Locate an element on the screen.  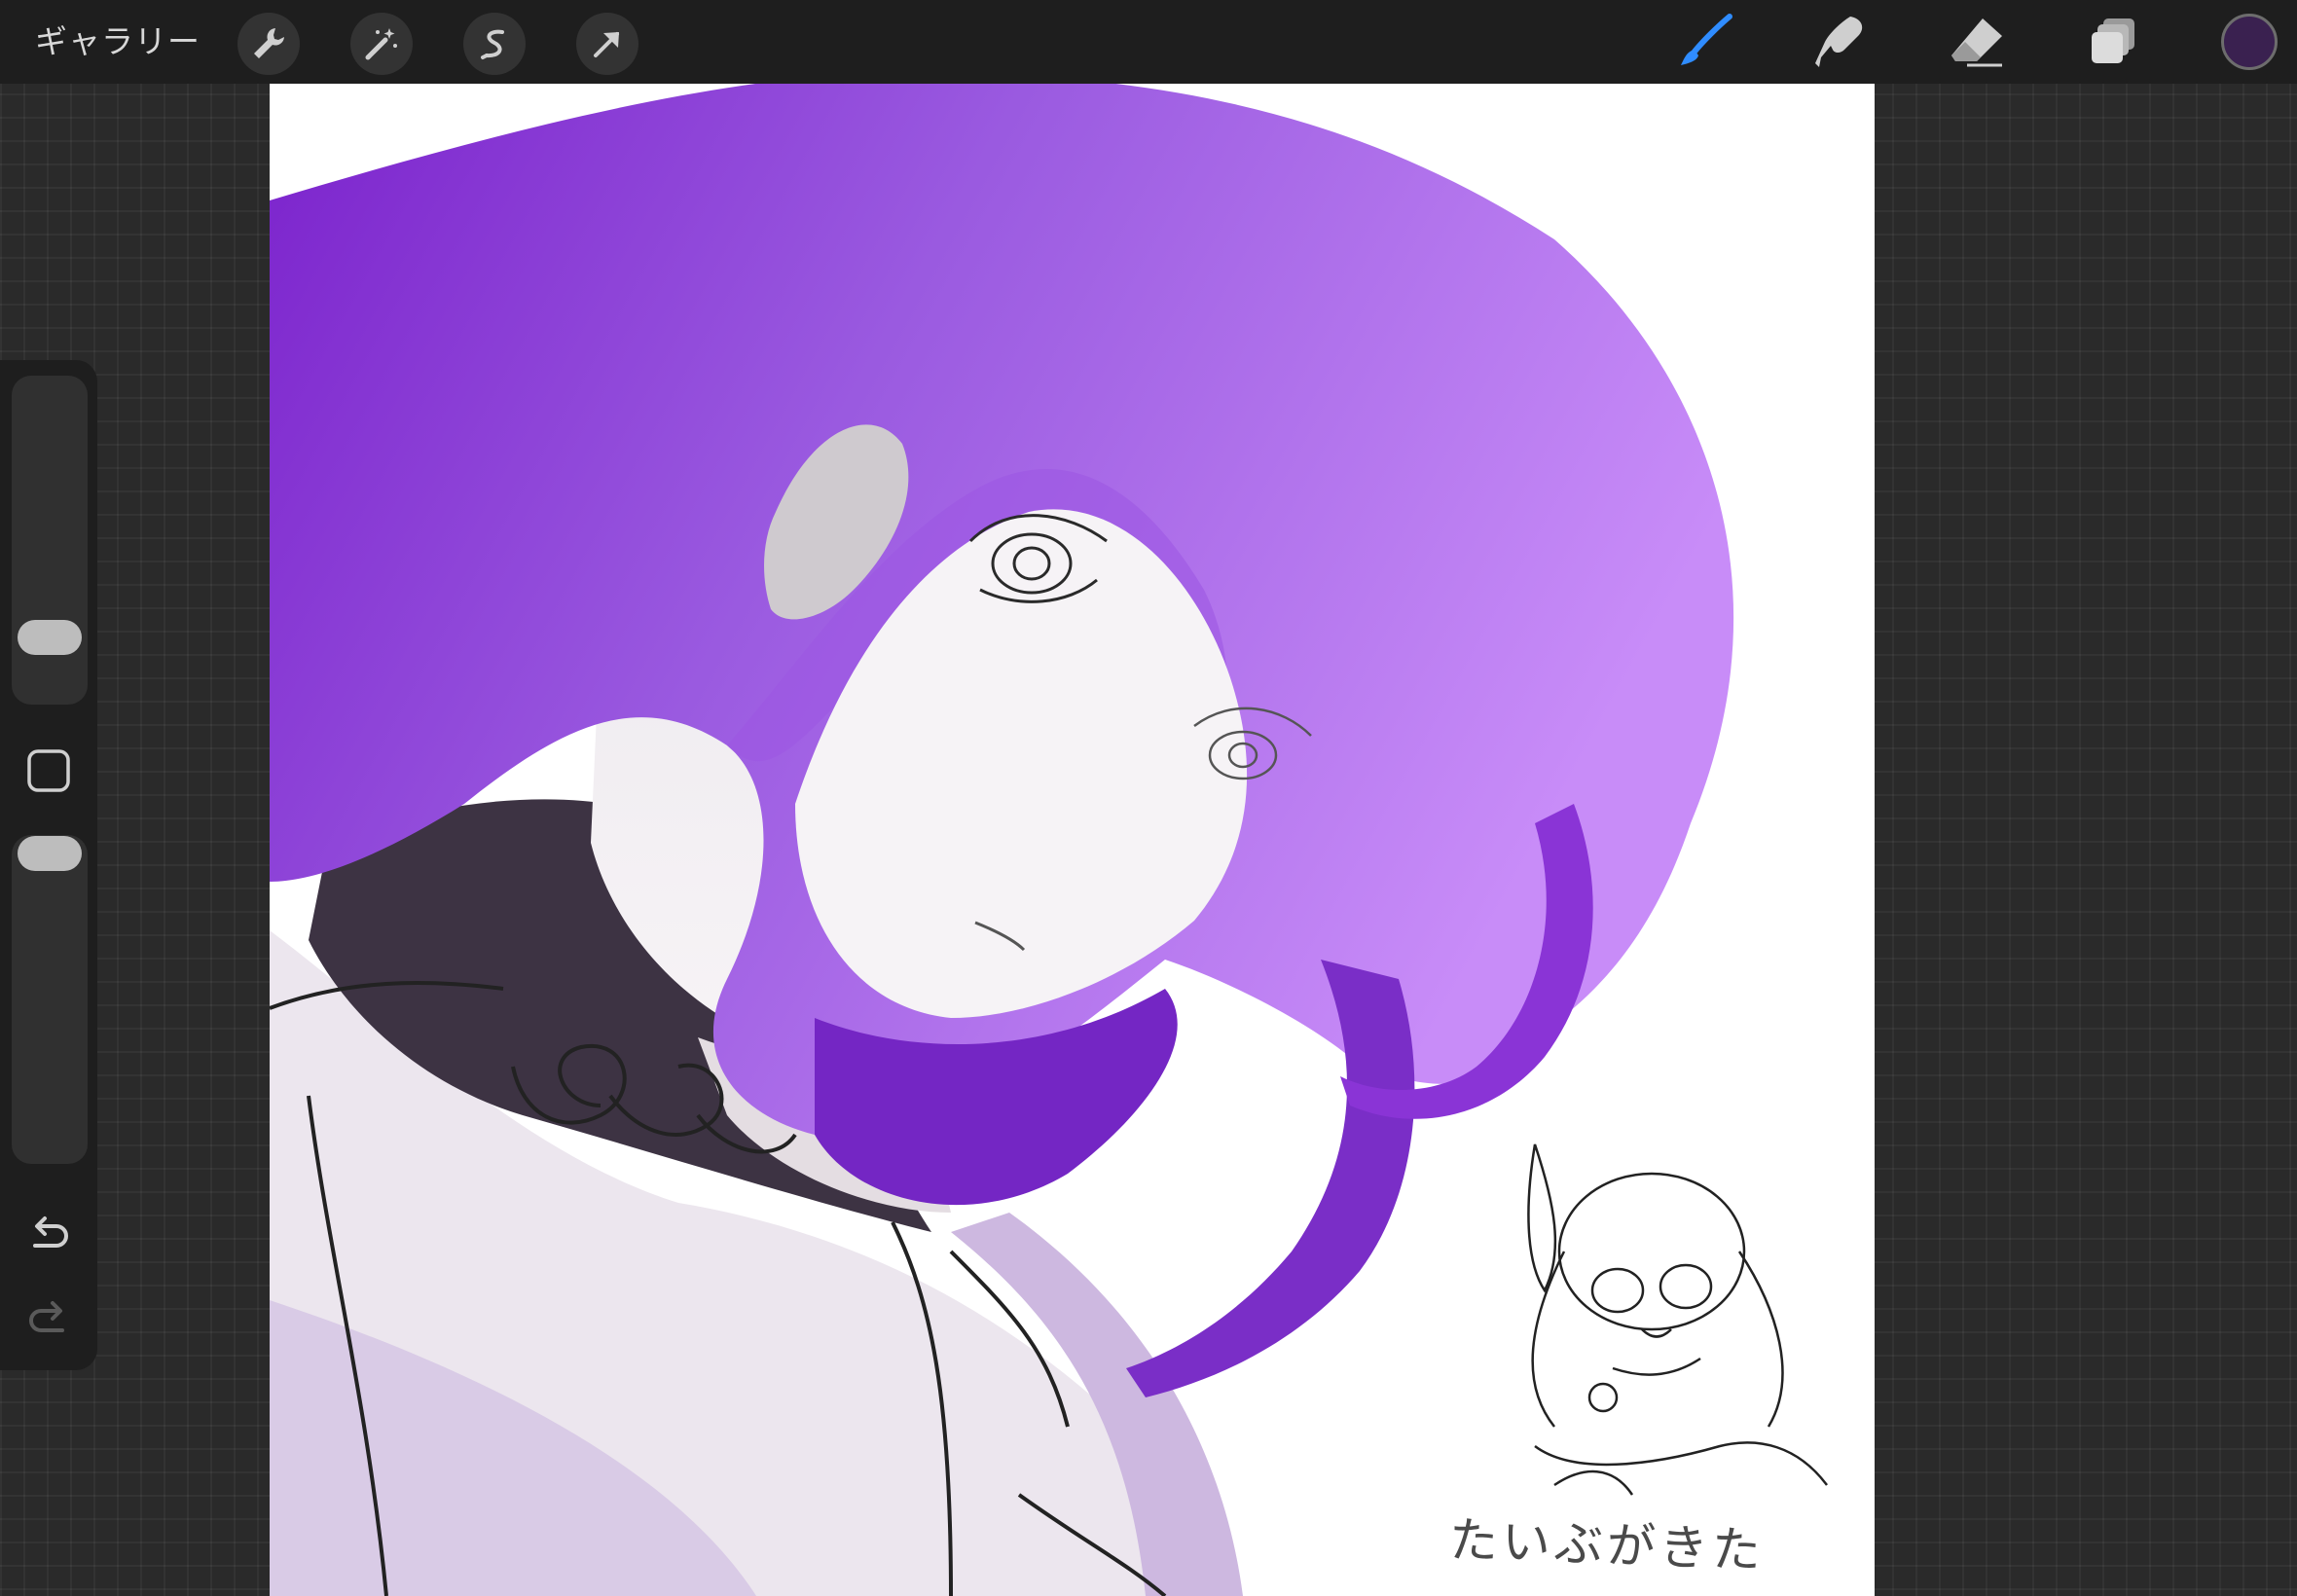
top-toolbar: ギャラリー is located at coordinates (1148, 42).